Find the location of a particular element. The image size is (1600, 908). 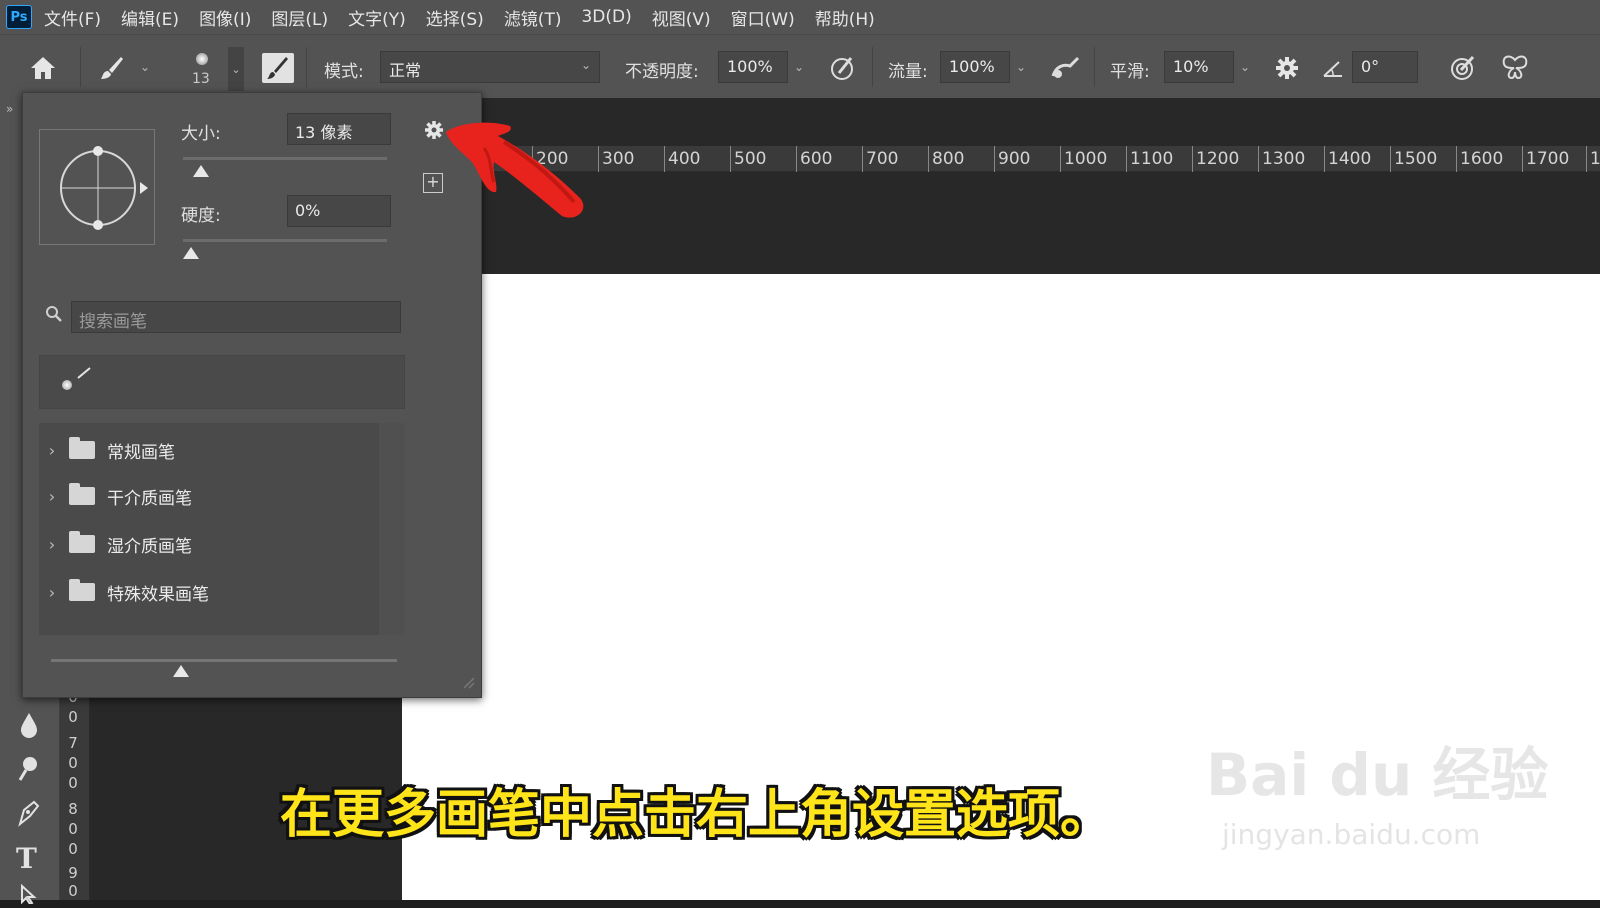

ruler-h-label: 1 is located at coordinates (1593, 159).